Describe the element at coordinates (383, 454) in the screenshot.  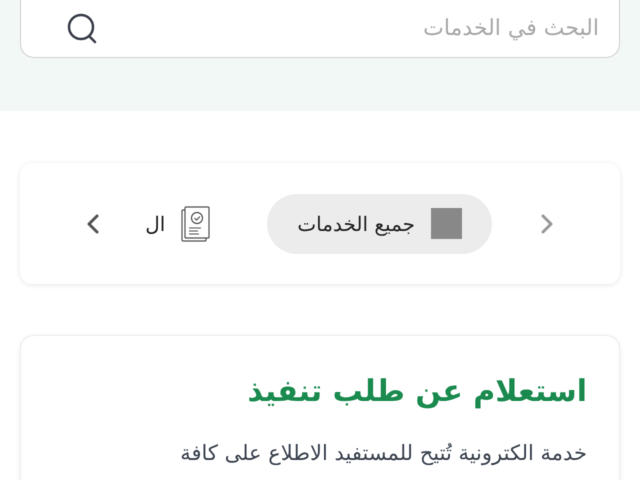
I see `service-description: خدمة الكترونية تُتيح للمستفيد الاطلاع على كافة` at that location.